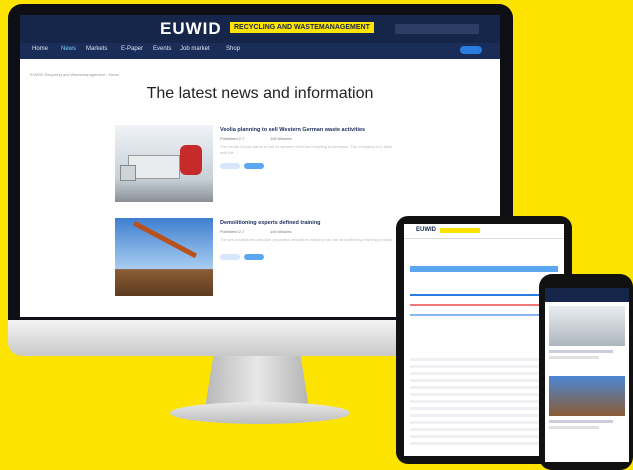 The width and height of the screenshot is (633, 470). Describe the element at coordinates (191, 160) in the screenshot. I see `truck-tank-shape` at that location.